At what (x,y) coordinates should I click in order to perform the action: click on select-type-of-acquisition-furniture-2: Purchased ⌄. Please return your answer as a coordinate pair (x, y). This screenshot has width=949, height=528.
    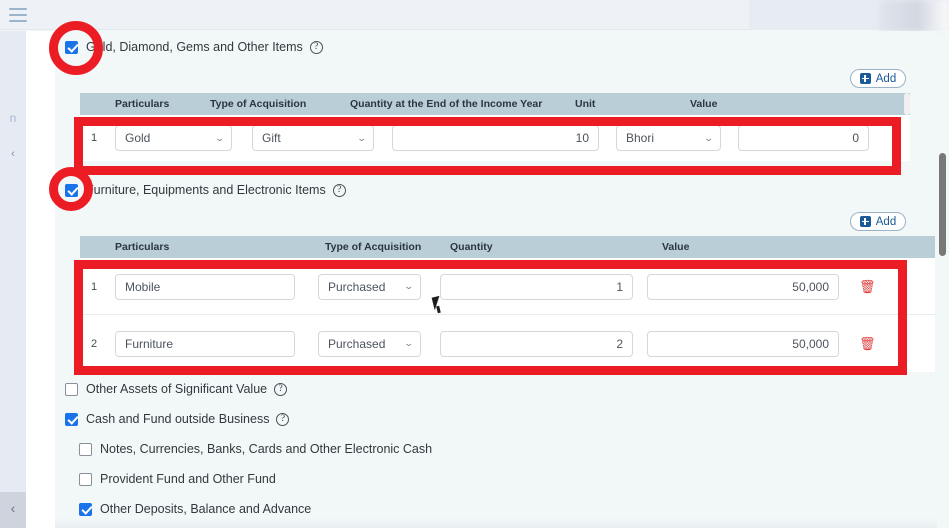
    Looking at the image, I should click on (369, 343).